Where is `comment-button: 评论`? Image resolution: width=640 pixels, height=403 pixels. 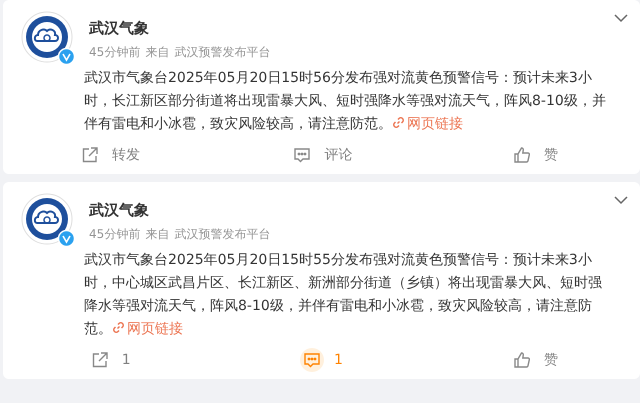 comment-button: 评论 is located at coordinates (321, 155).